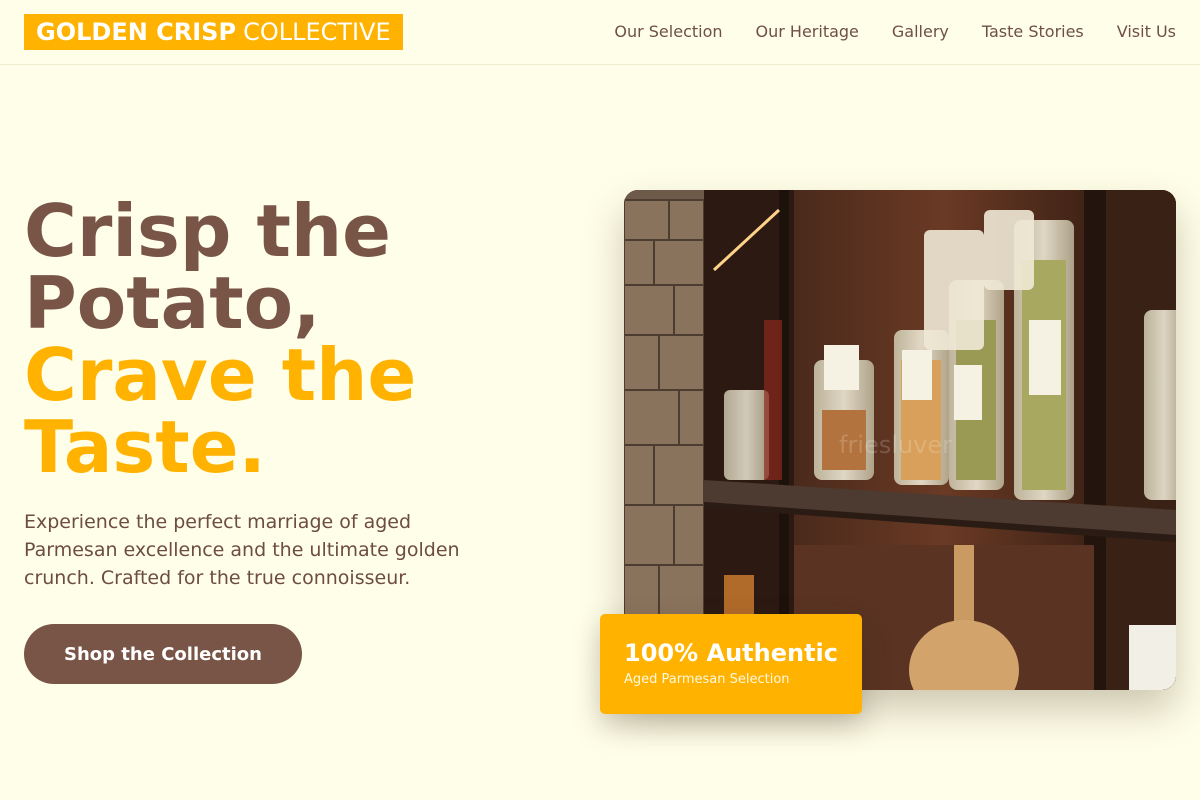 This screenshot has height=800, width=1200. Describe the element at coordinates (668, 32) in the screenshot. I see `nav-our-selection: Our Selection` at that location.